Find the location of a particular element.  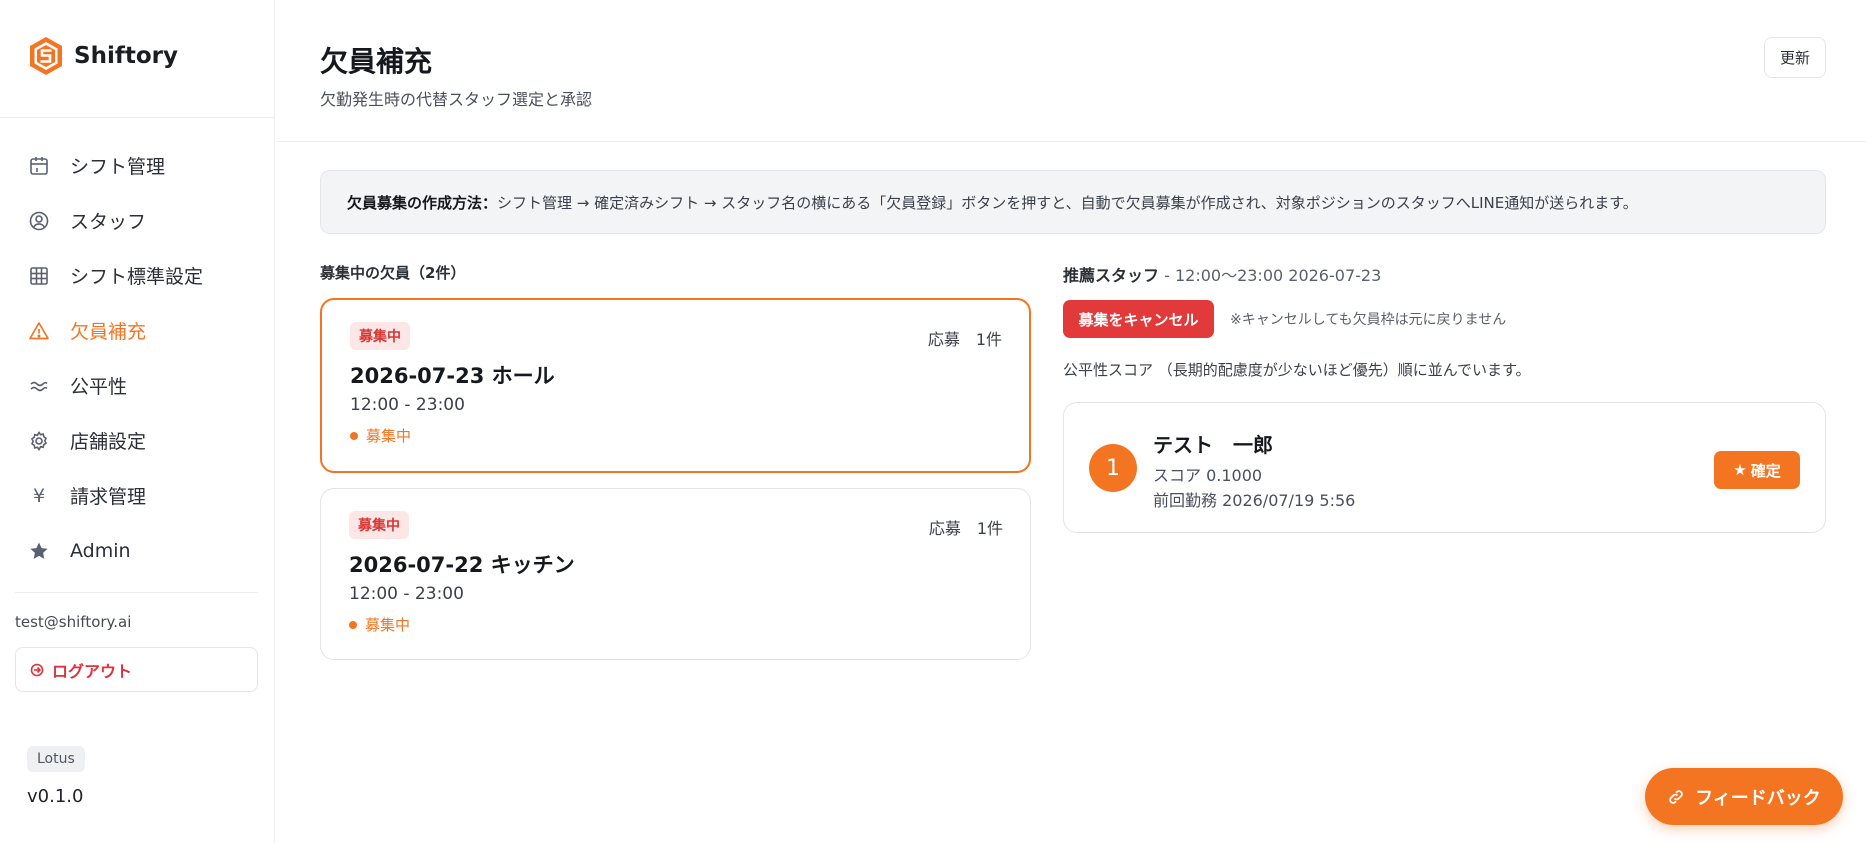

shiftory-logo-icon is located at coordinates (46, 56).